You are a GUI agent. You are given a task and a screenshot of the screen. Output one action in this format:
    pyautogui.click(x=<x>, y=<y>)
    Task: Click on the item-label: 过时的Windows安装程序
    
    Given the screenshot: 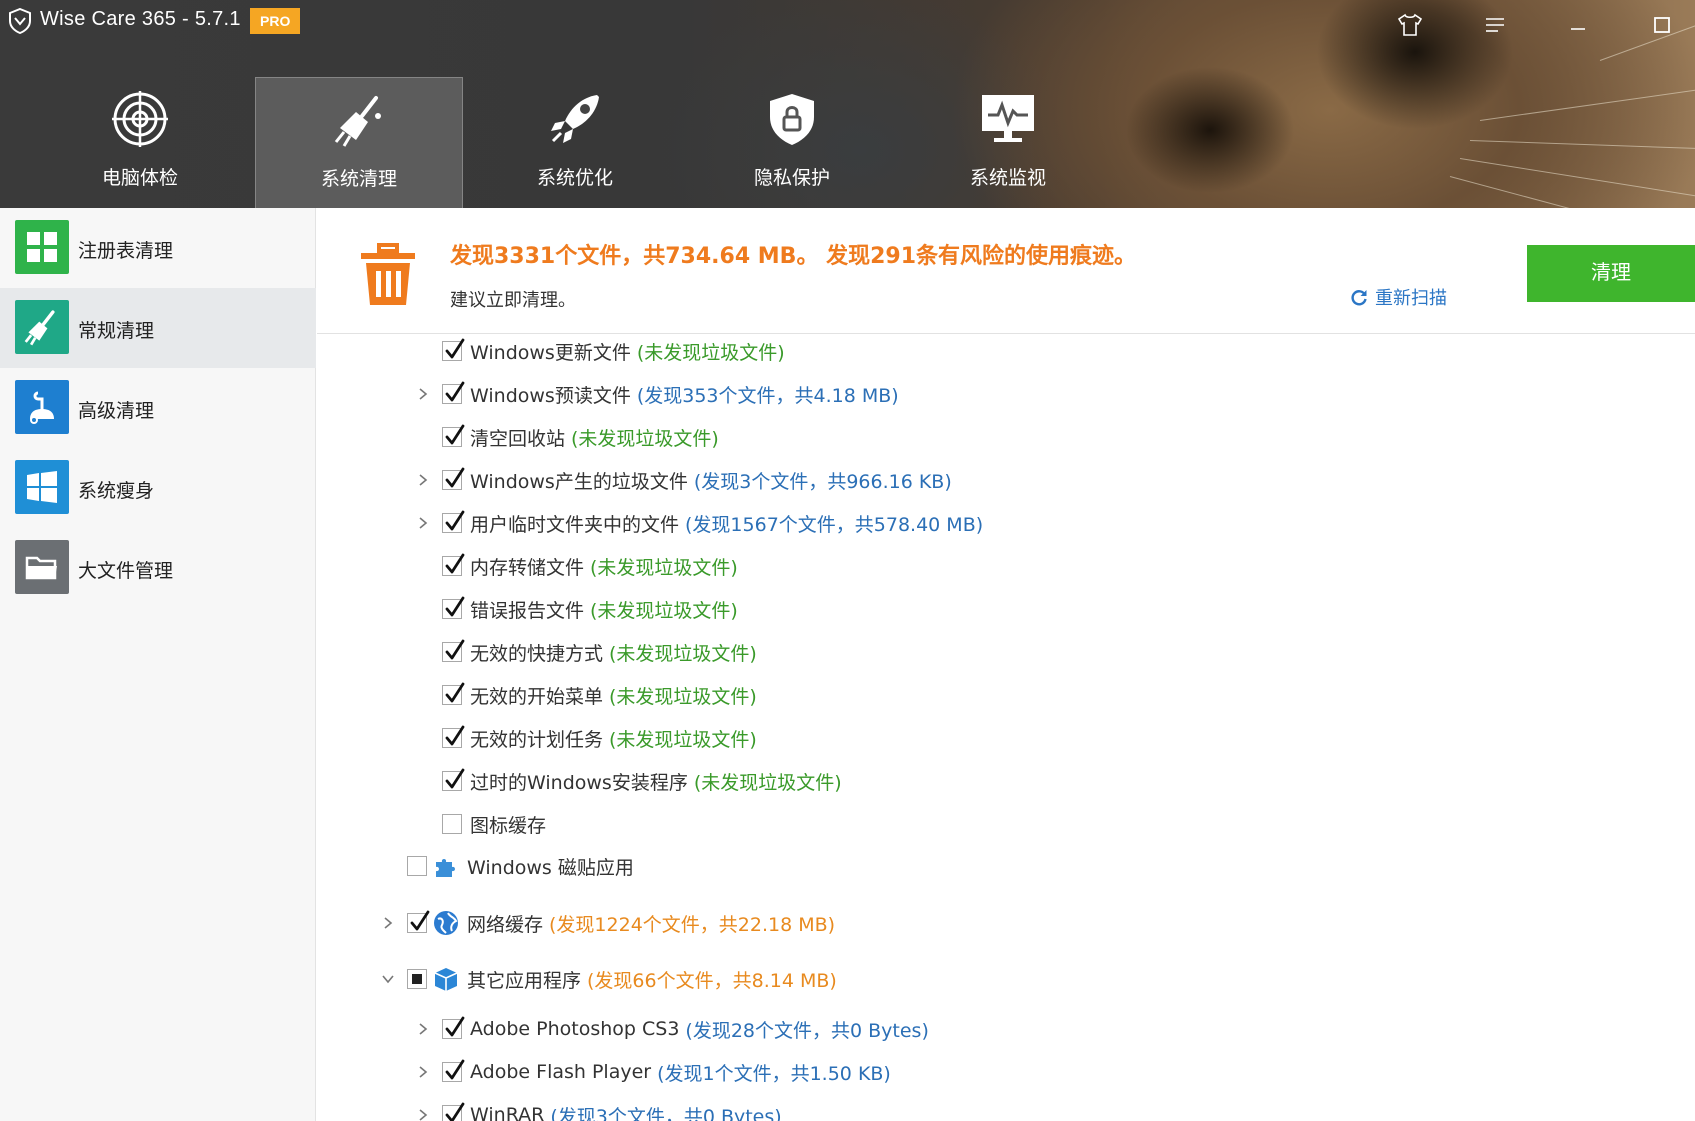 What is the action you would take?
    pyautogui.click(x=579, y=782)
    